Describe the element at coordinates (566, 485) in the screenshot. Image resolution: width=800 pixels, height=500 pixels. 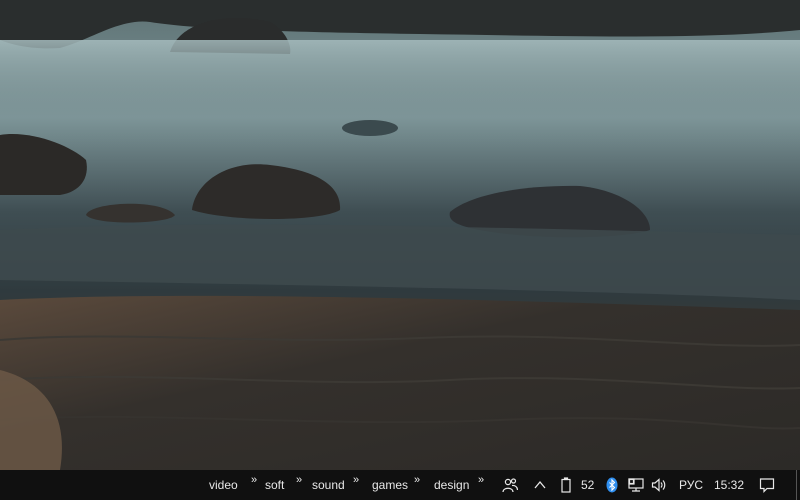
I see `battery-icon` at that location.